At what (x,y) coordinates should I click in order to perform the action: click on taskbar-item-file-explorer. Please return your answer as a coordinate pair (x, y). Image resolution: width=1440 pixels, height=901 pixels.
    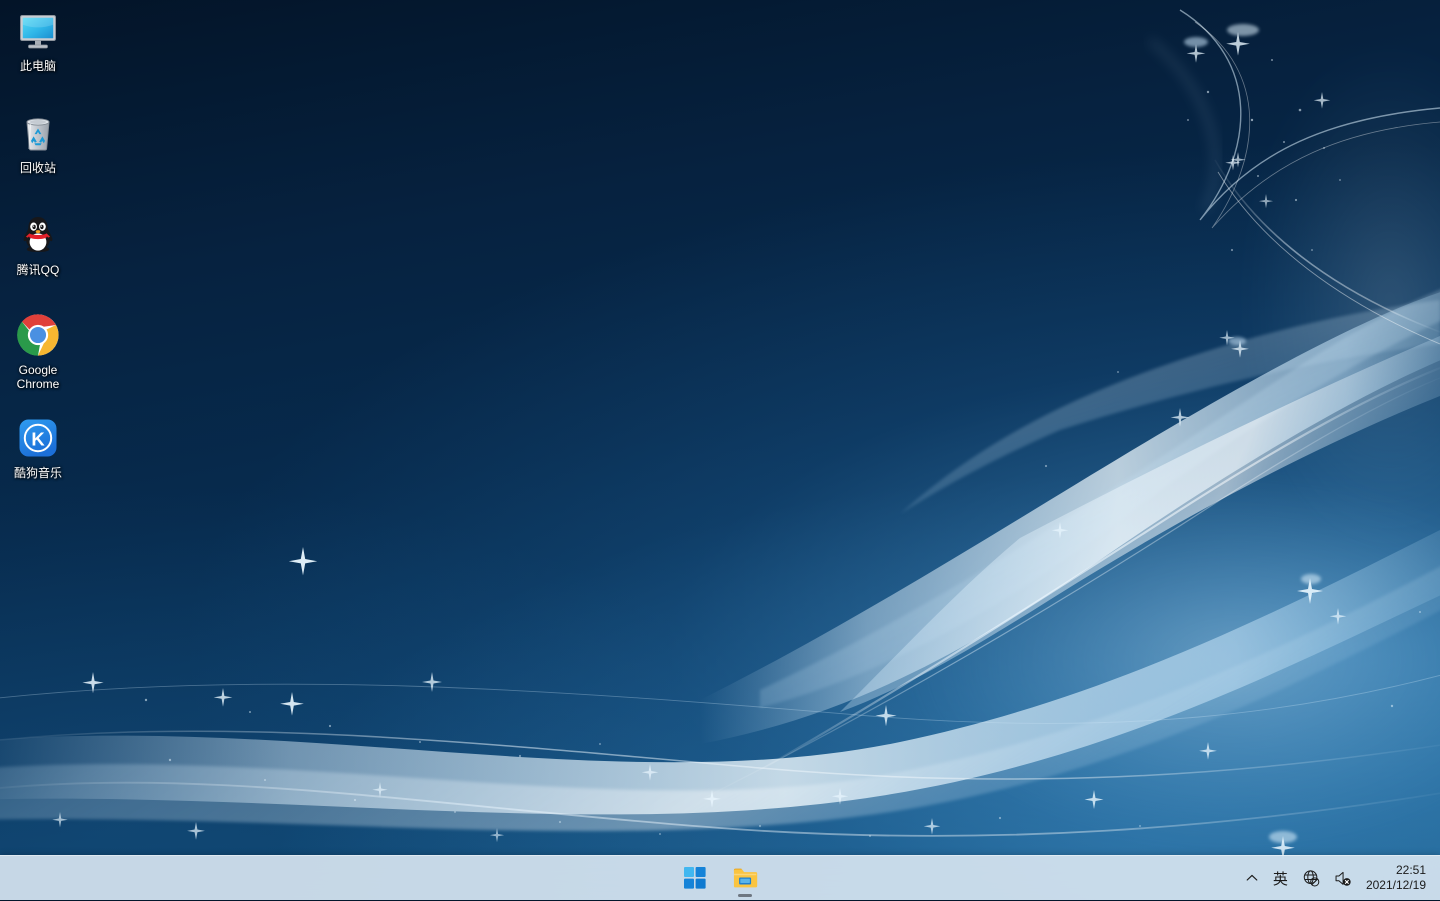
    Looking at the image, I should click on (745, 878).